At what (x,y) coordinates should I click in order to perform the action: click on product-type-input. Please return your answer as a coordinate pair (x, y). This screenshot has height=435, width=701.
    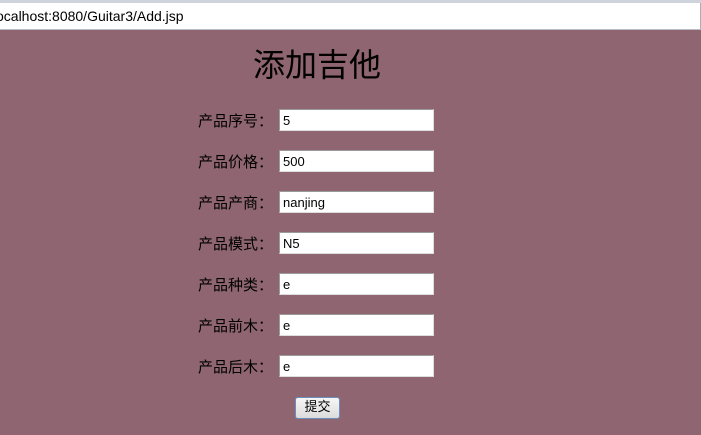
    Looking at the image, I should click on (356, 284).